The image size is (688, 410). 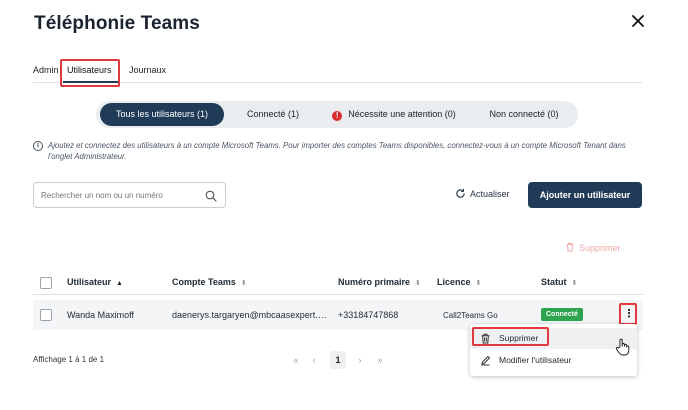 What do you see at coordinates (117, 23) in the screenshot?
I see `dialog-title: Téléphonie Teams` at bounding box center [117, 23].